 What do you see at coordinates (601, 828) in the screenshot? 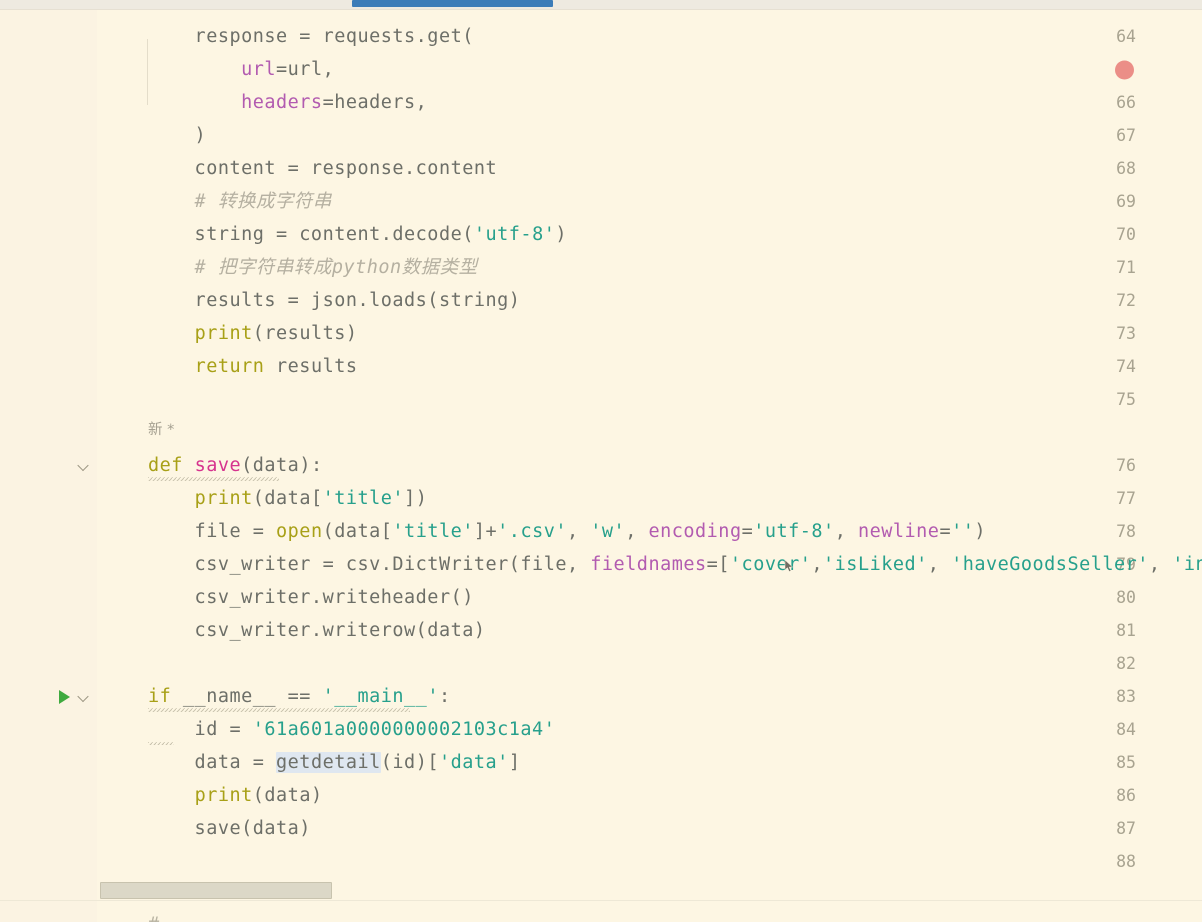
I see `code-line-row: 87 save(data)` at bounding box center [601, 828].